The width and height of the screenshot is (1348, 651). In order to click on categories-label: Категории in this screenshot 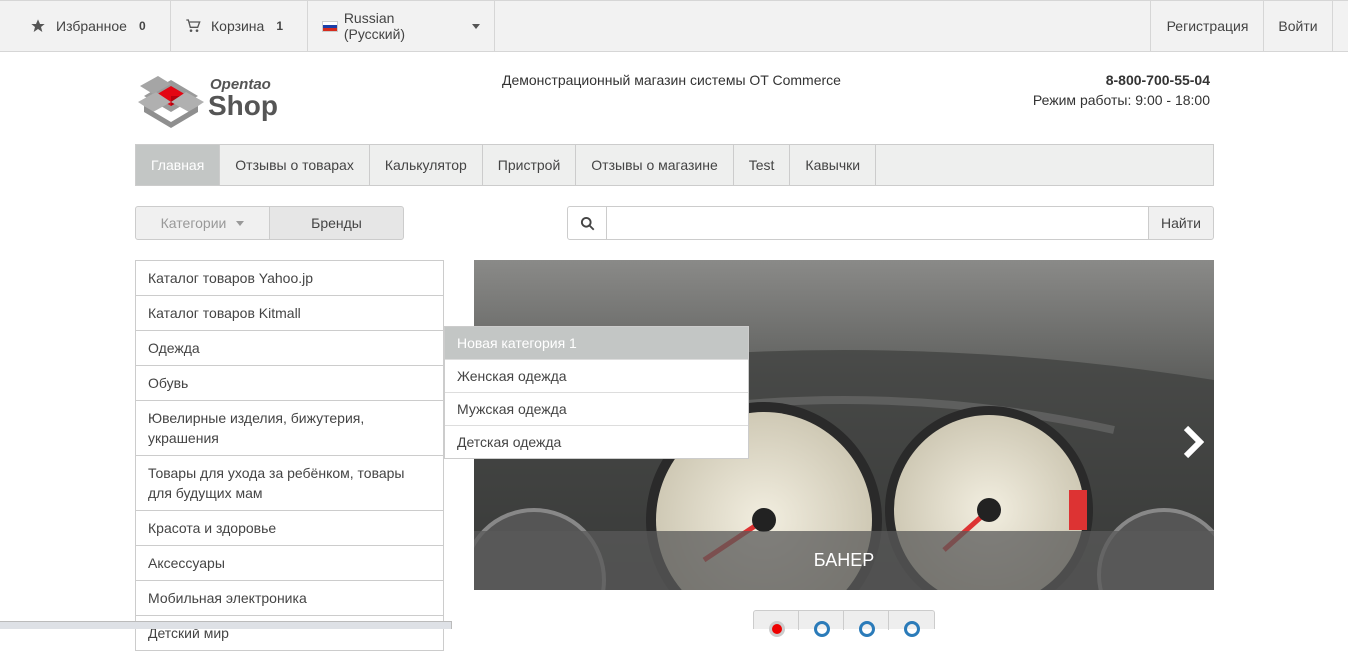, I will do `click(193, 223)`.